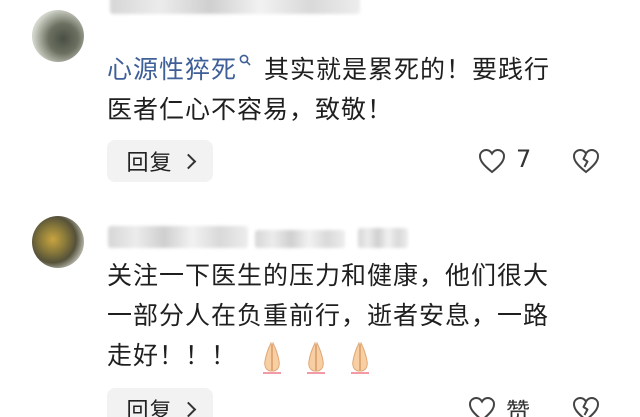 The image size is (640, 417). I want to click on comment-text: 心源性猝死 其实就是累死的！要践行 医者仁心不容易，致敬！, so click(357, 90).